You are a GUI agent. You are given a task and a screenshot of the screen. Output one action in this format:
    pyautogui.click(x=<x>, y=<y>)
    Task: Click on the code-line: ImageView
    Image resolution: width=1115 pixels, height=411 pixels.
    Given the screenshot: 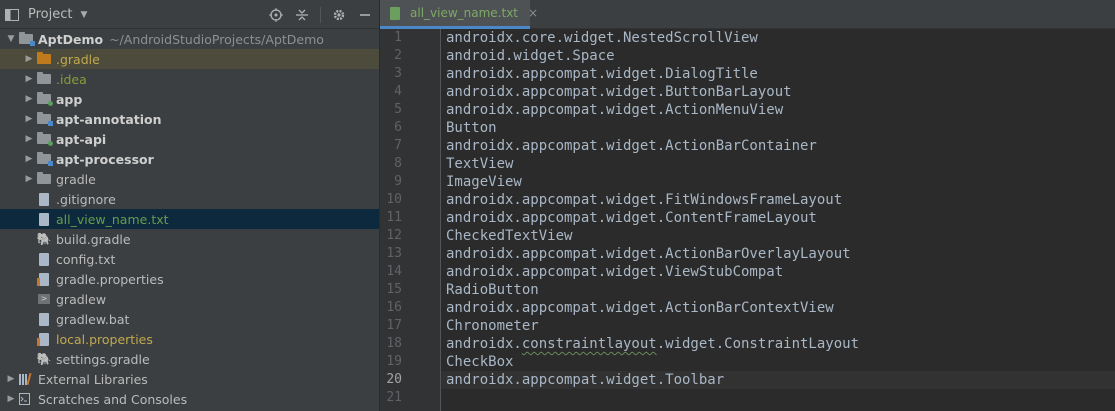 What is the action you would take?
    pyautogui.click(x=778, y=182)
    